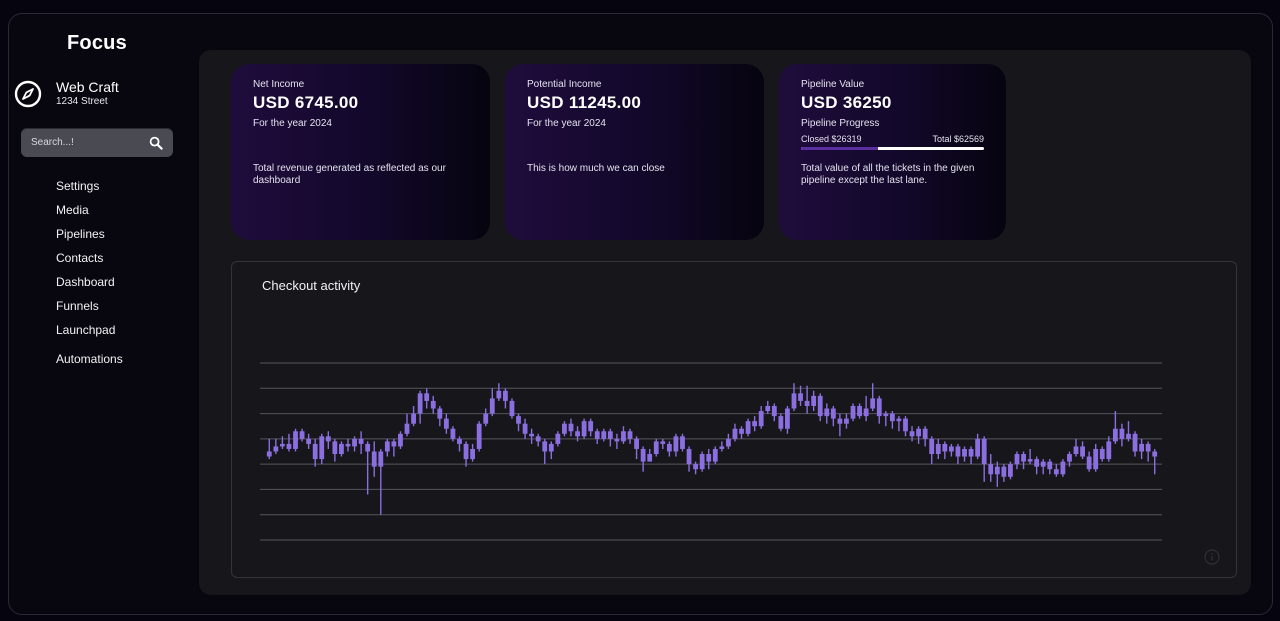 The height and width of the screenshot is (621, 1280). What do you see at coordinates (89, 260) in the screenshot?
I see `sidebar-item-contacts: Contacts` at bounding box center [89, 260].